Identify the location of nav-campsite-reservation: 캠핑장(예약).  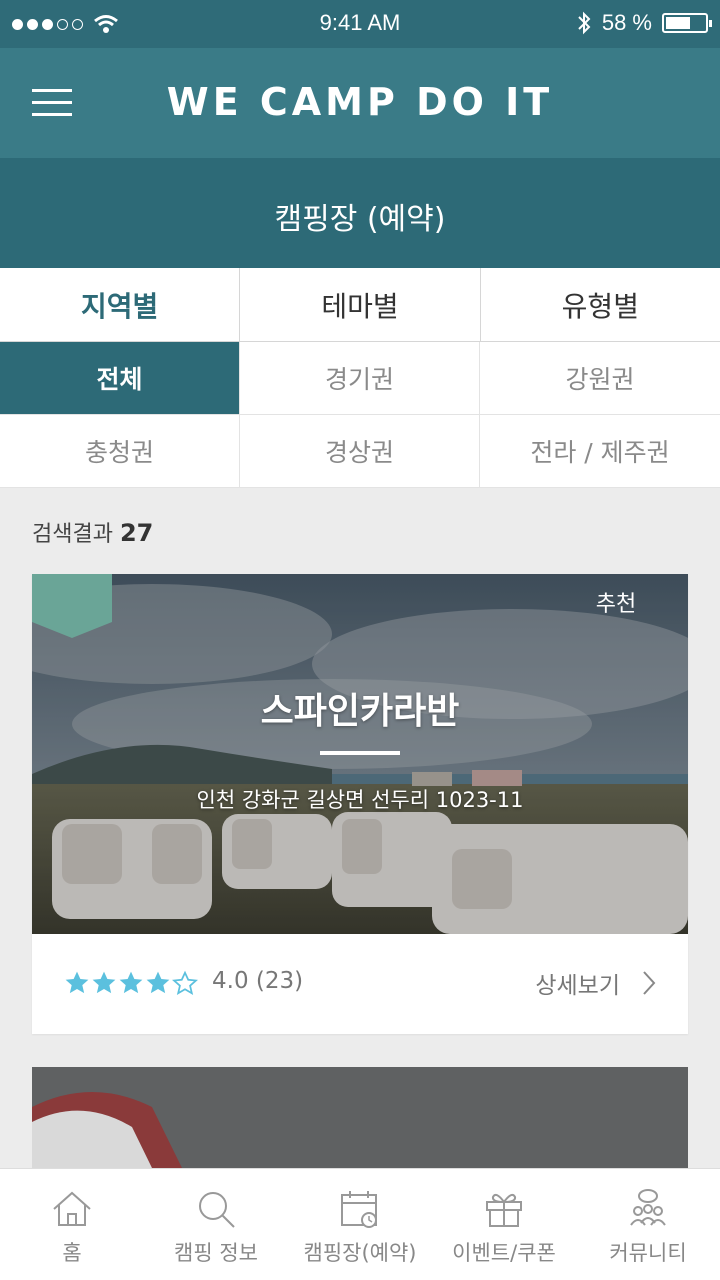
(360, 1224).